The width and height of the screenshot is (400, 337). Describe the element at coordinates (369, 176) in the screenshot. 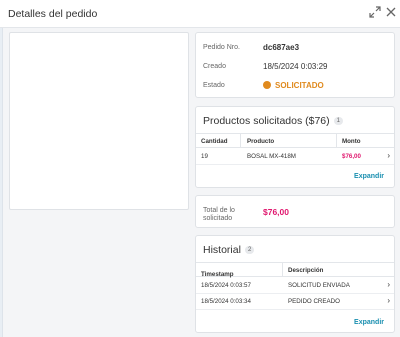

I see `products-expand-button: Expandir` at that location.